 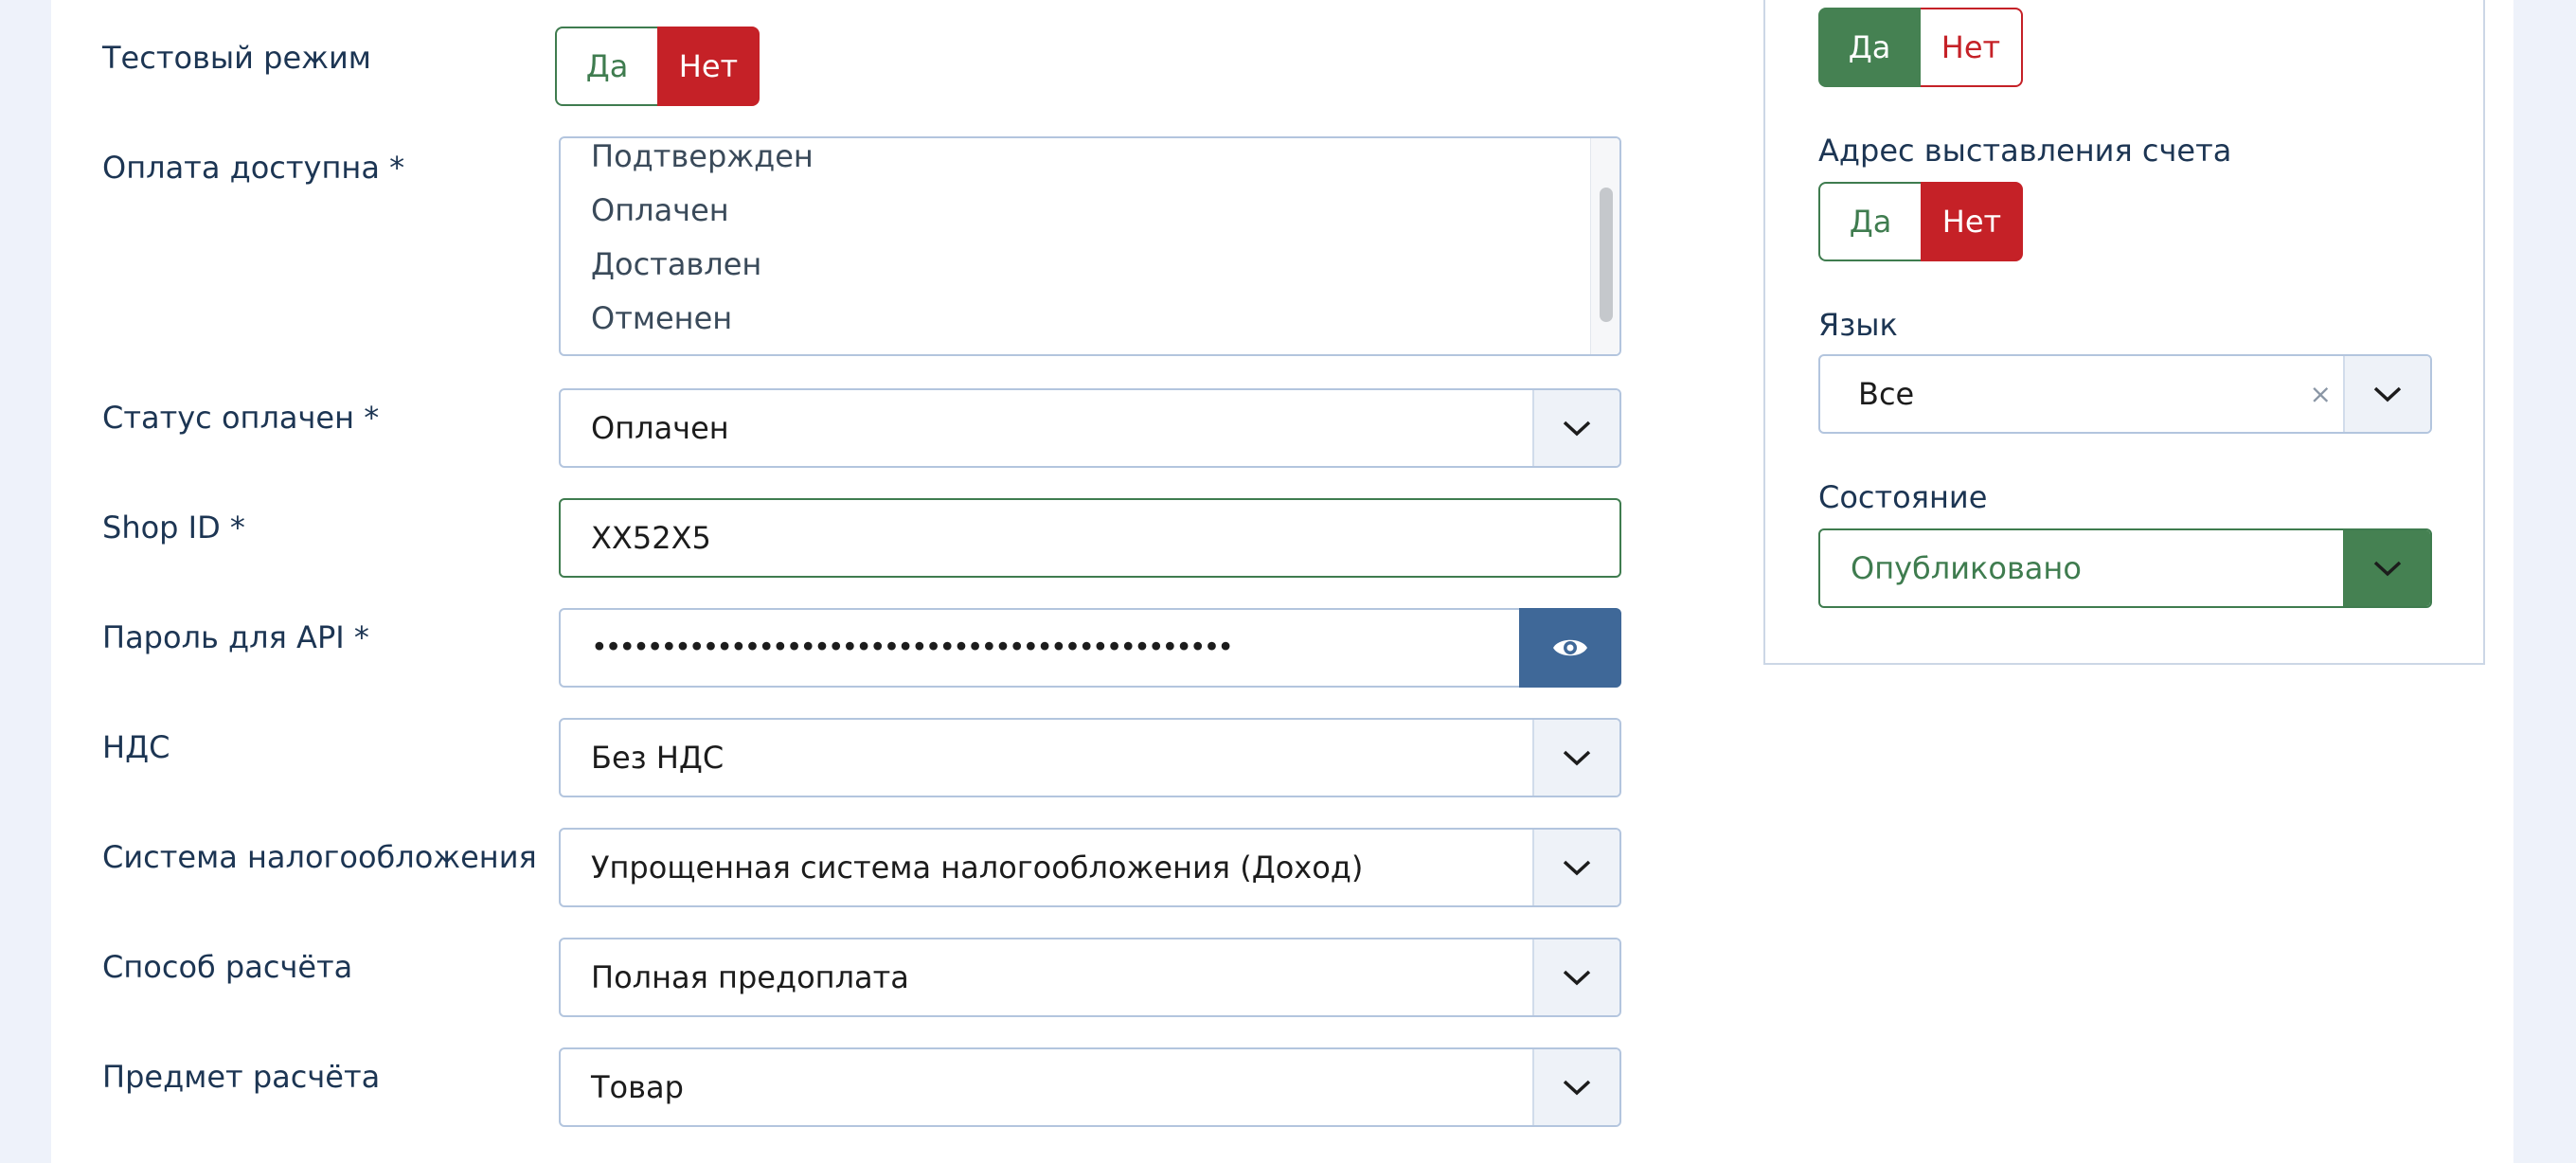 What do you see at coordinates (2125, 568) in the screenshot?
I see `state-select: Опубликовано` at bounding box center [2125, 568].